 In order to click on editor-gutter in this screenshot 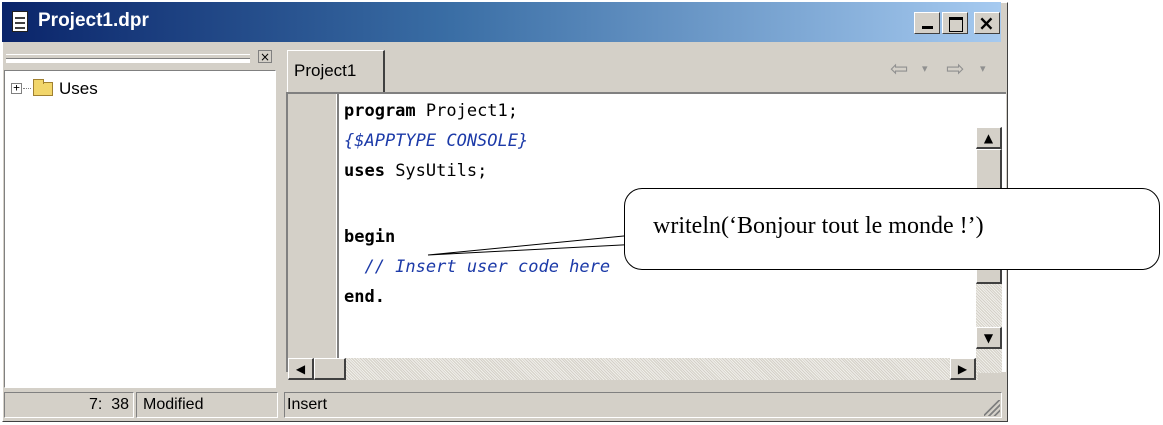, I will do `click(312, 227)`.